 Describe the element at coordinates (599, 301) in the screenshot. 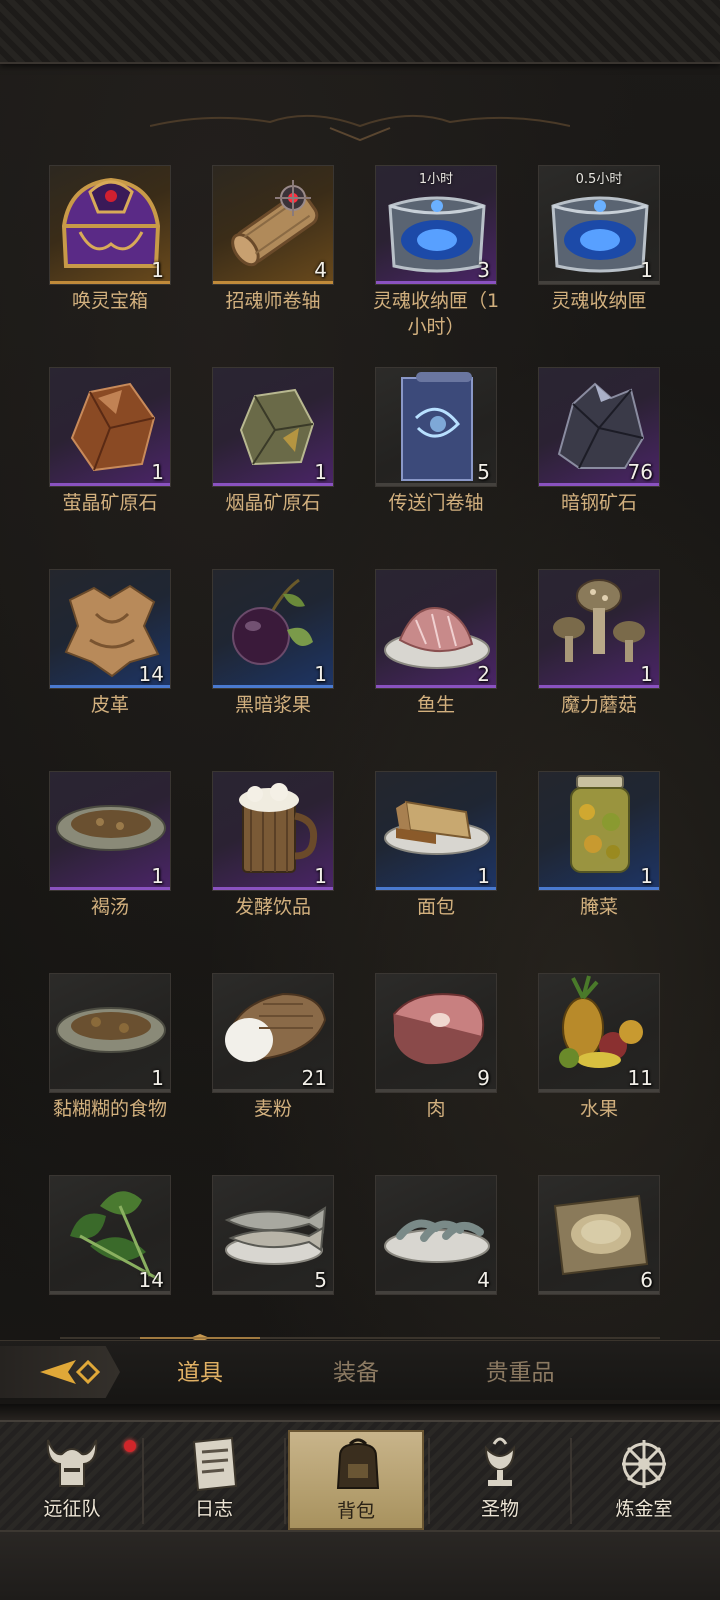

I see `item-name: 灵魂收纳匣` at that location.